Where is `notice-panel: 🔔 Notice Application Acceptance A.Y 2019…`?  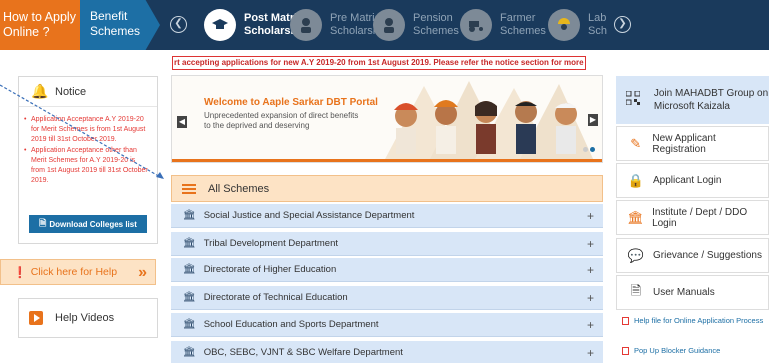
notice-panel: 🔔 Notice Application Acceptance A.Y 2019… is located at coordinates (88, 160).